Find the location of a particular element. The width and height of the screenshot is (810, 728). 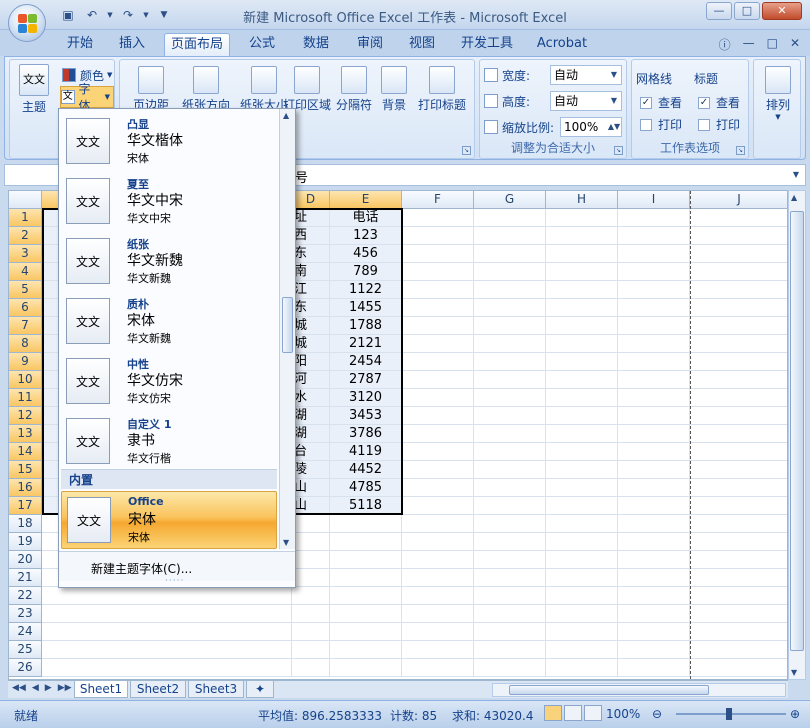

minimize-button: — is located at coordinates (719, 11).